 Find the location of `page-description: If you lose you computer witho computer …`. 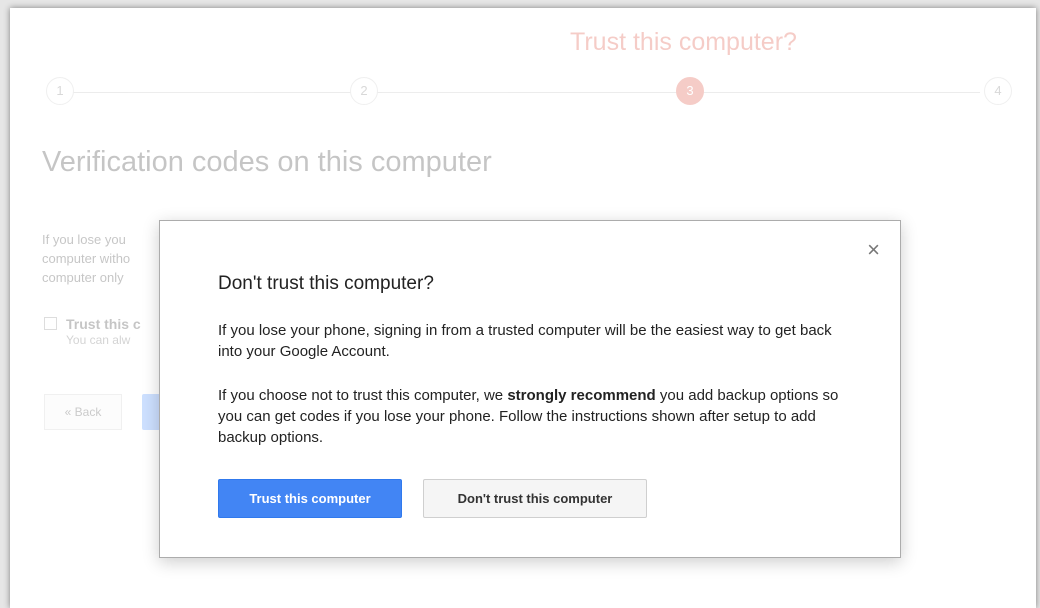

page-description: If you lose you computer witho computer … is located at coordinates (107, 258).